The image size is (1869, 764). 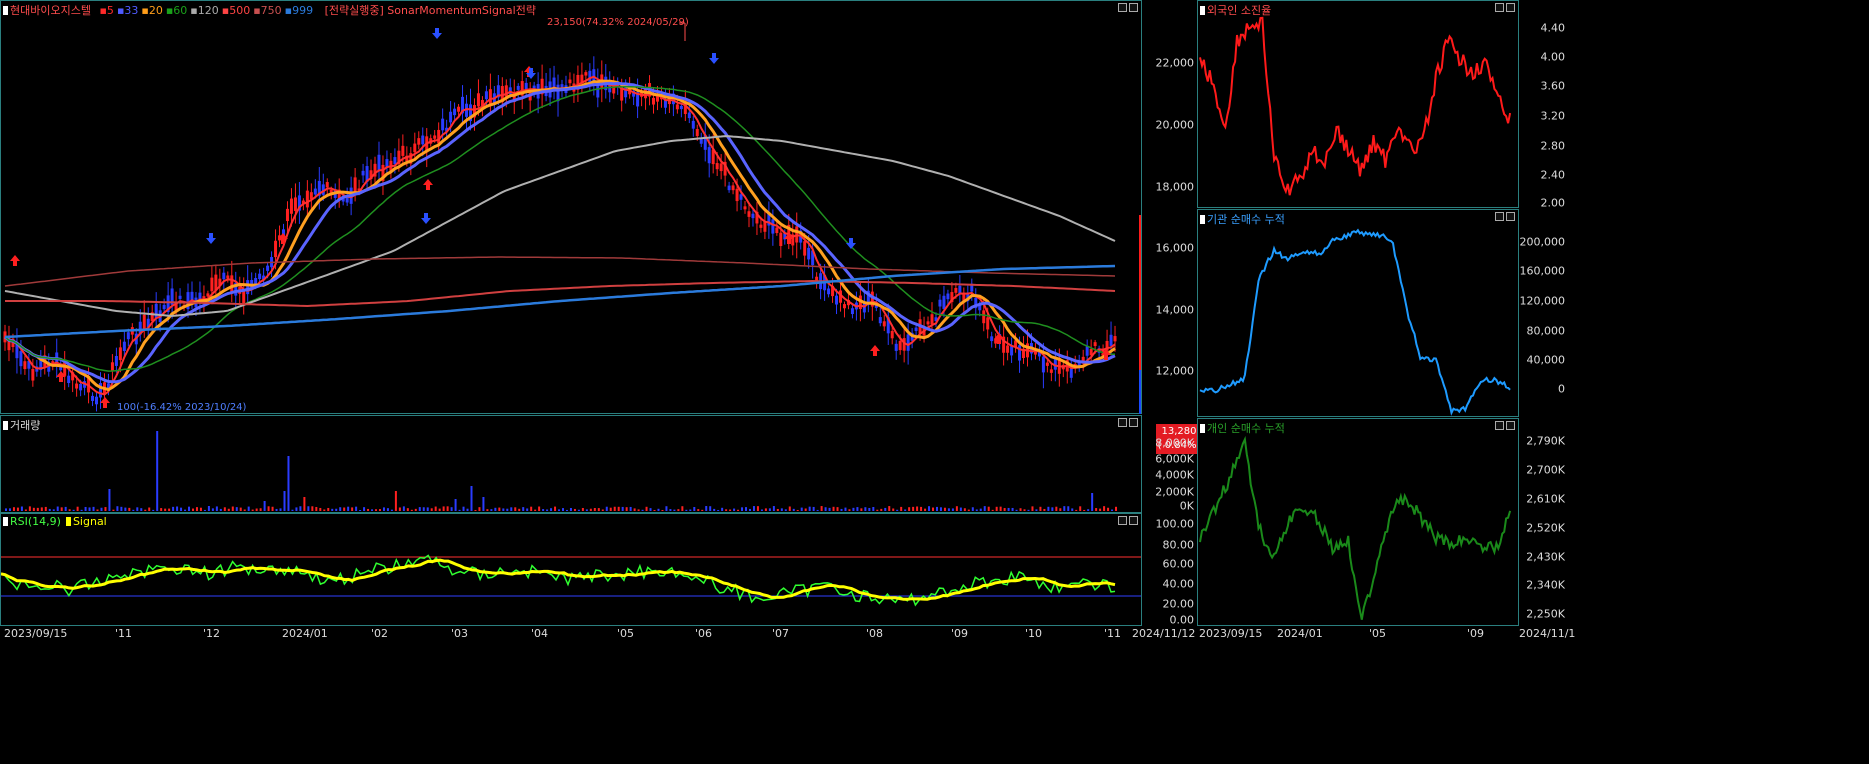 I want to click on rsi-chart-panel: RSI(14,9) Signal, so click(x=571, y=569).